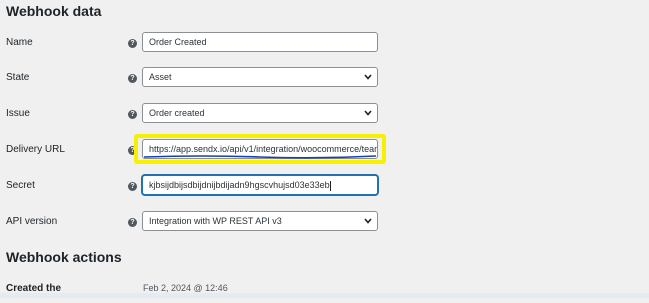 The image size is (649, 303). I want to click on name-input: Order Created, so click(260, 42).